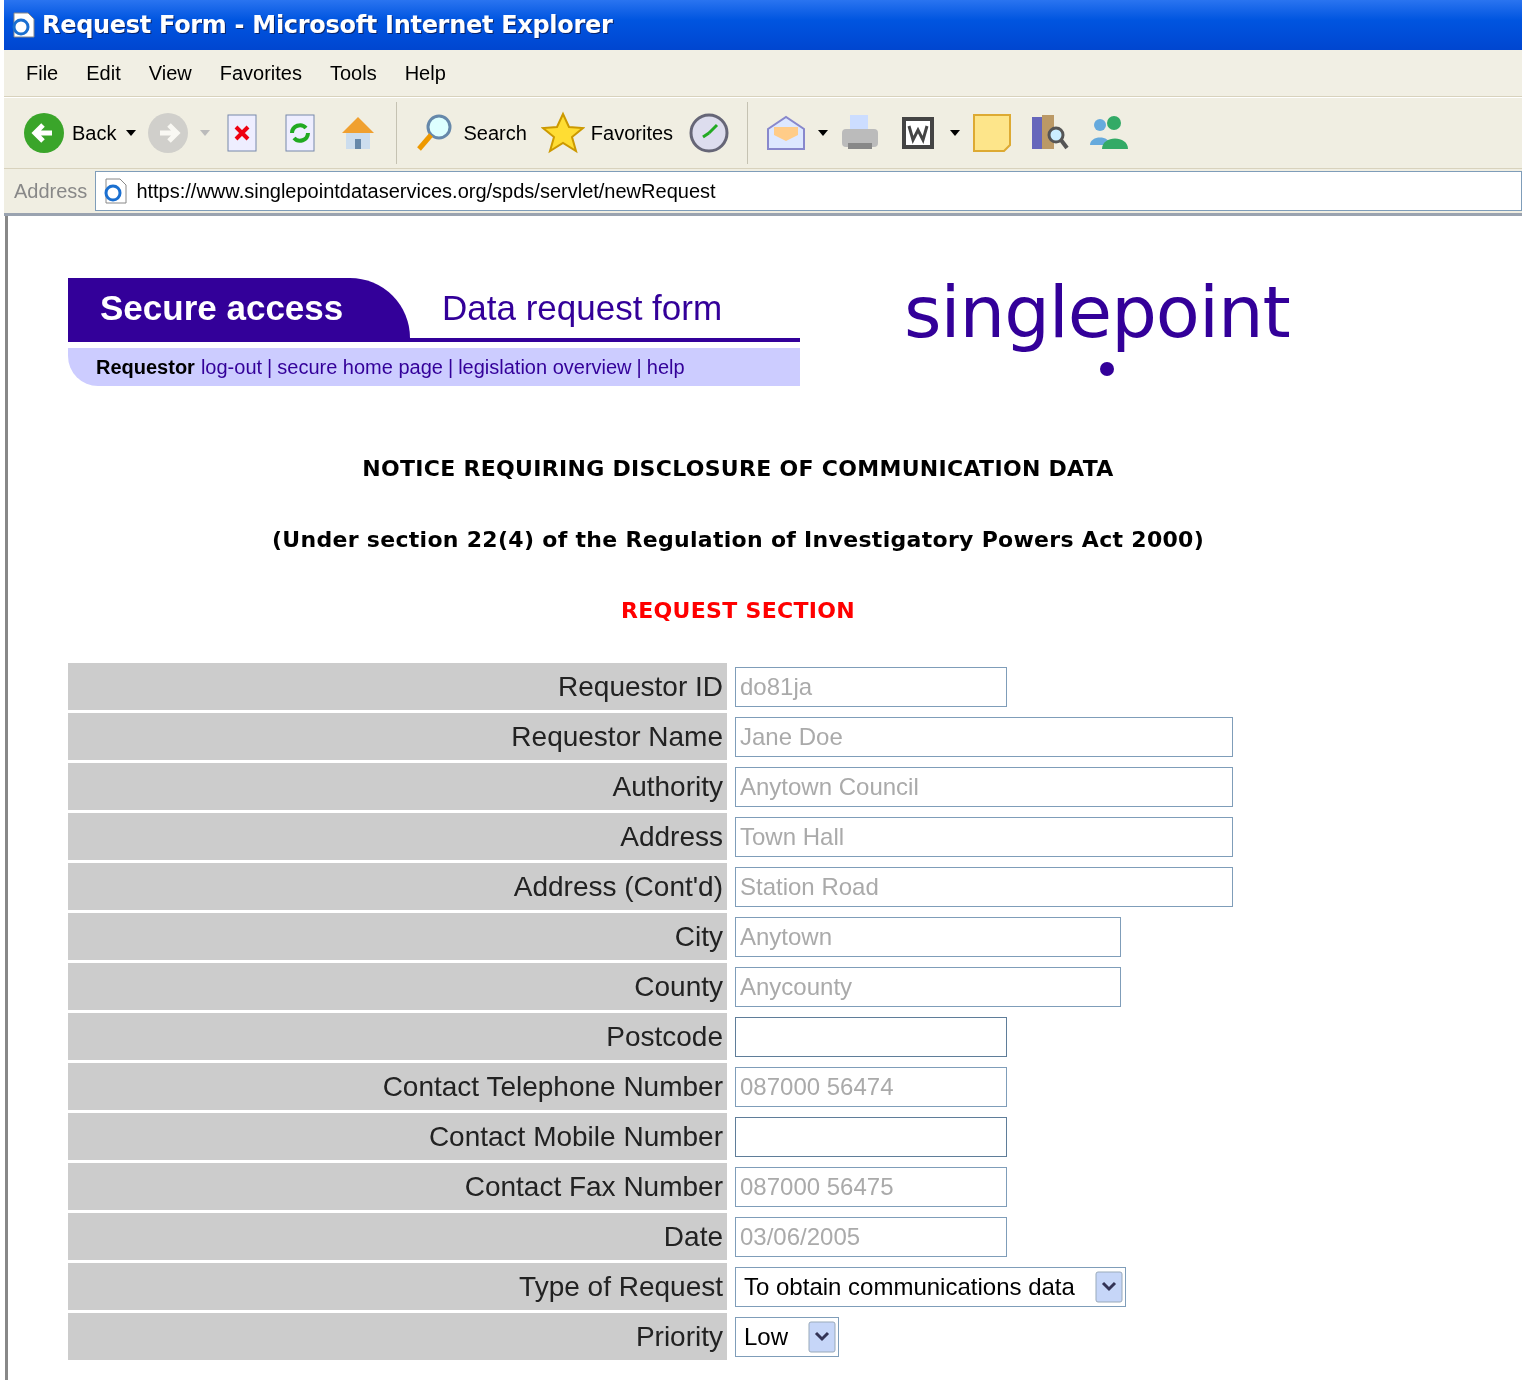 This screenshot has width=1522, height=1380. Describe the element at coordinates (665, 367) in the screenshot. I see `nav-link: help` at that location.